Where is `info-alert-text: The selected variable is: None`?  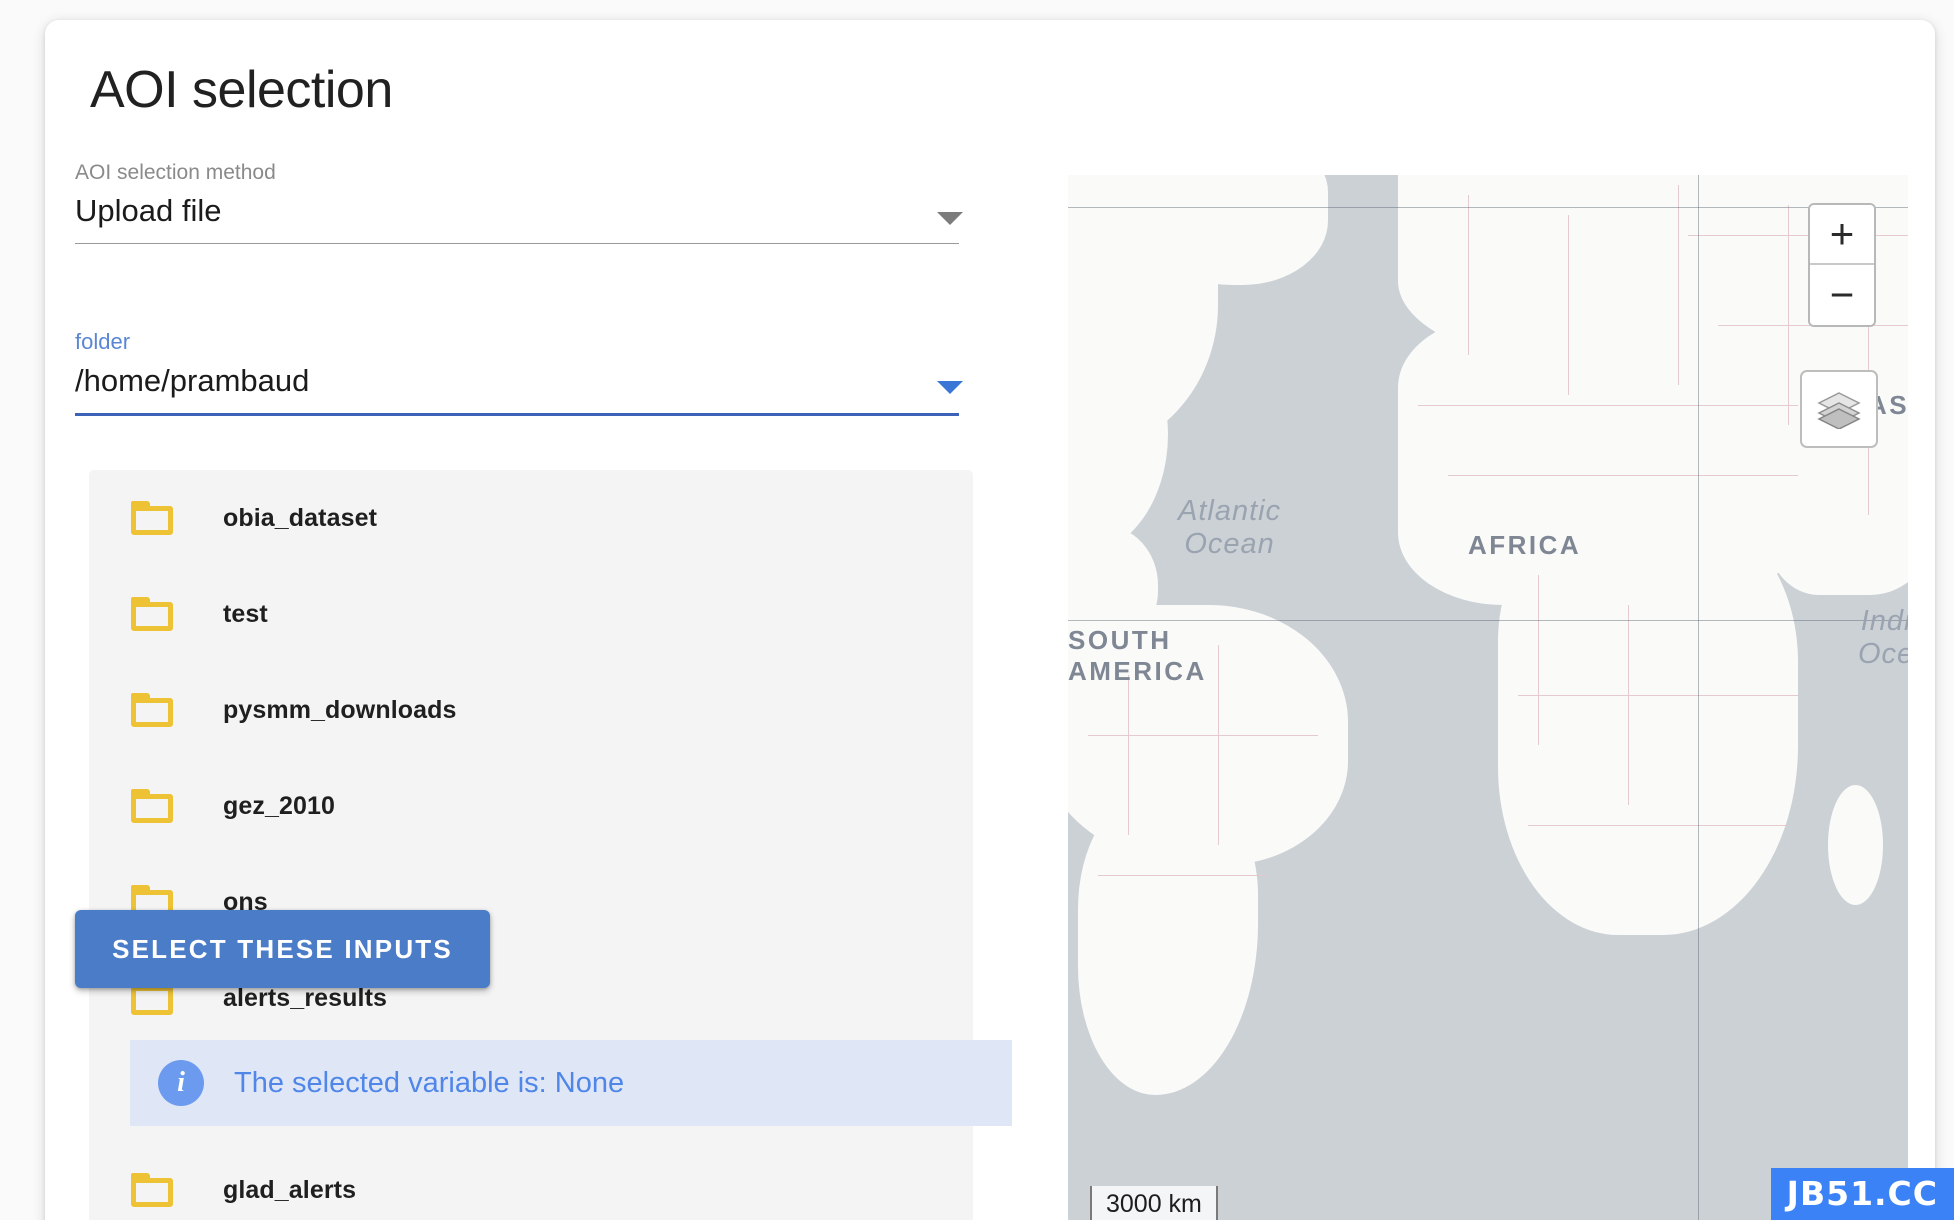 info-alert-text: The selected variable is: None is located at coordinates (429, 1082).